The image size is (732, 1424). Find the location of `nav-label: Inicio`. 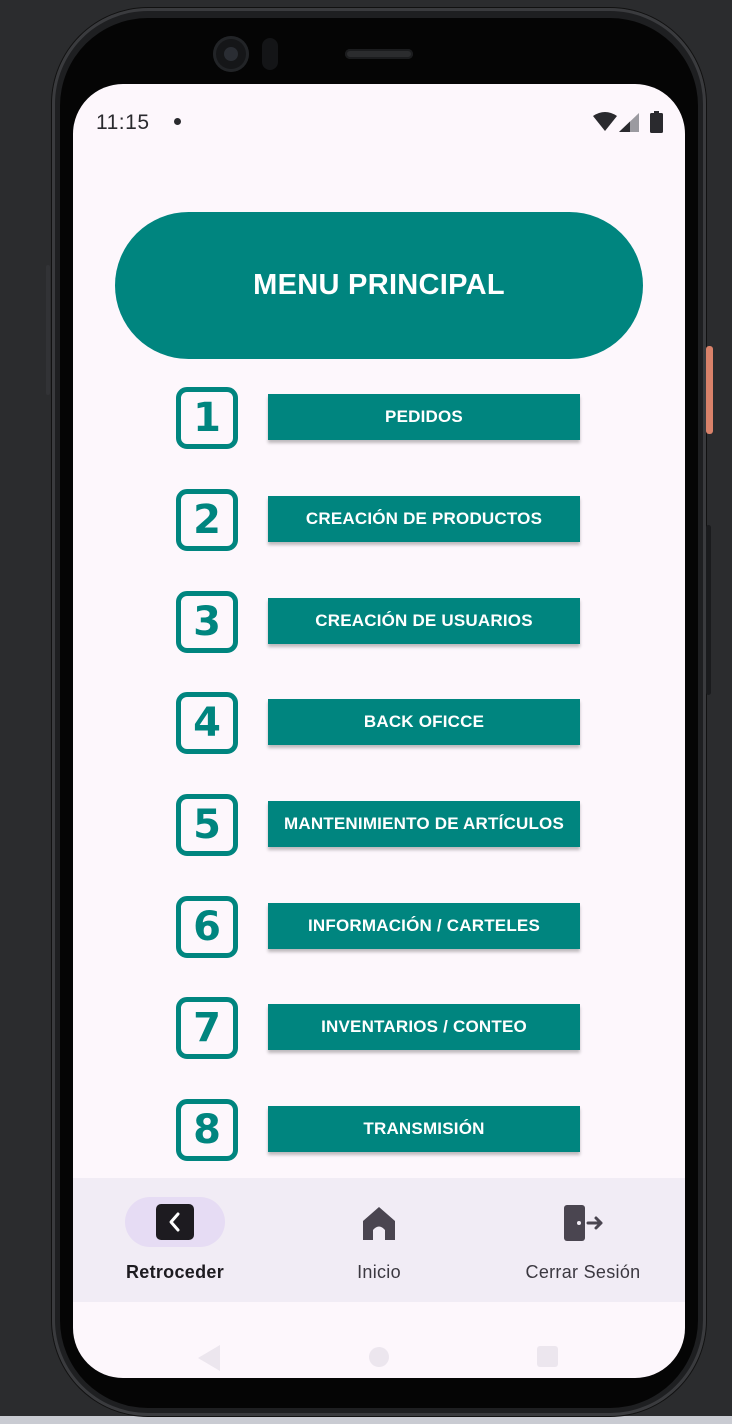

nav-label: Inicio is located at coordinates (379, 1272).